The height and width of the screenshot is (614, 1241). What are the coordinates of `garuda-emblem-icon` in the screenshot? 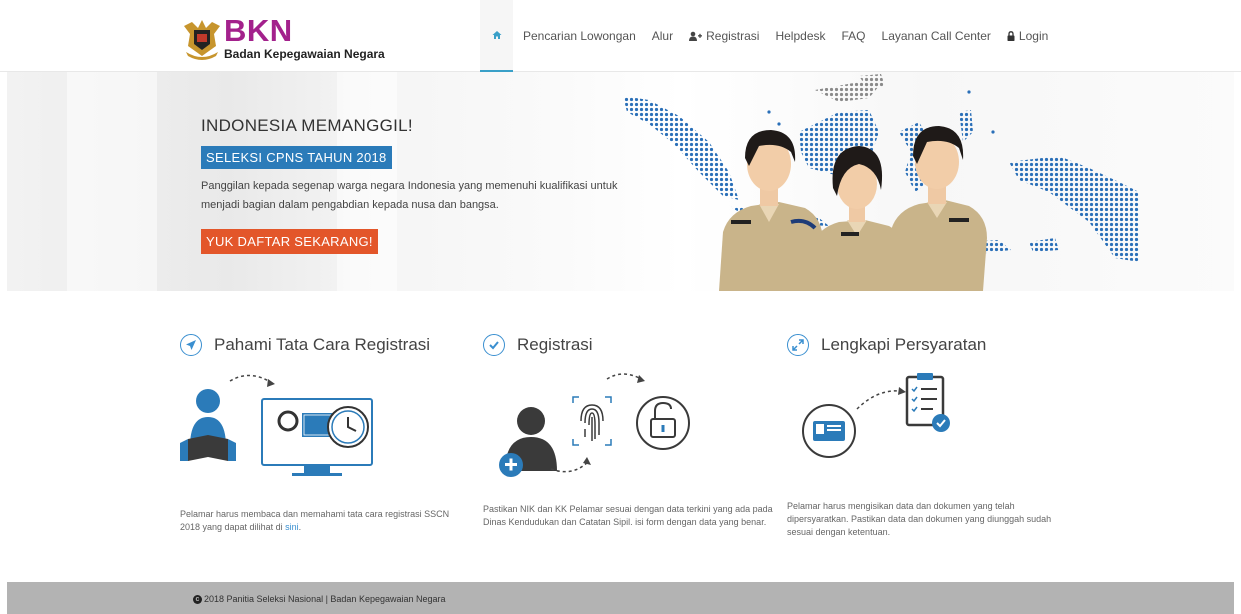 It's located at (202, 40).